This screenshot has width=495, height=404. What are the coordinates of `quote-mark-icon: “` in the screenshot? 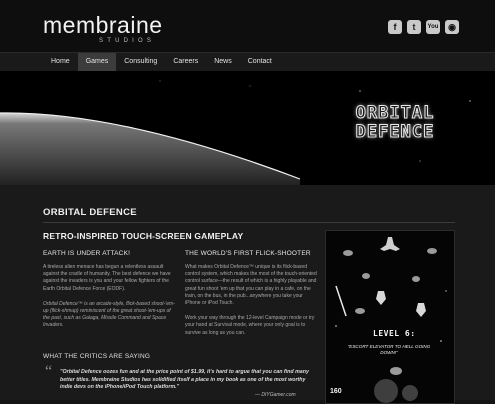 It's located at (49, 371).